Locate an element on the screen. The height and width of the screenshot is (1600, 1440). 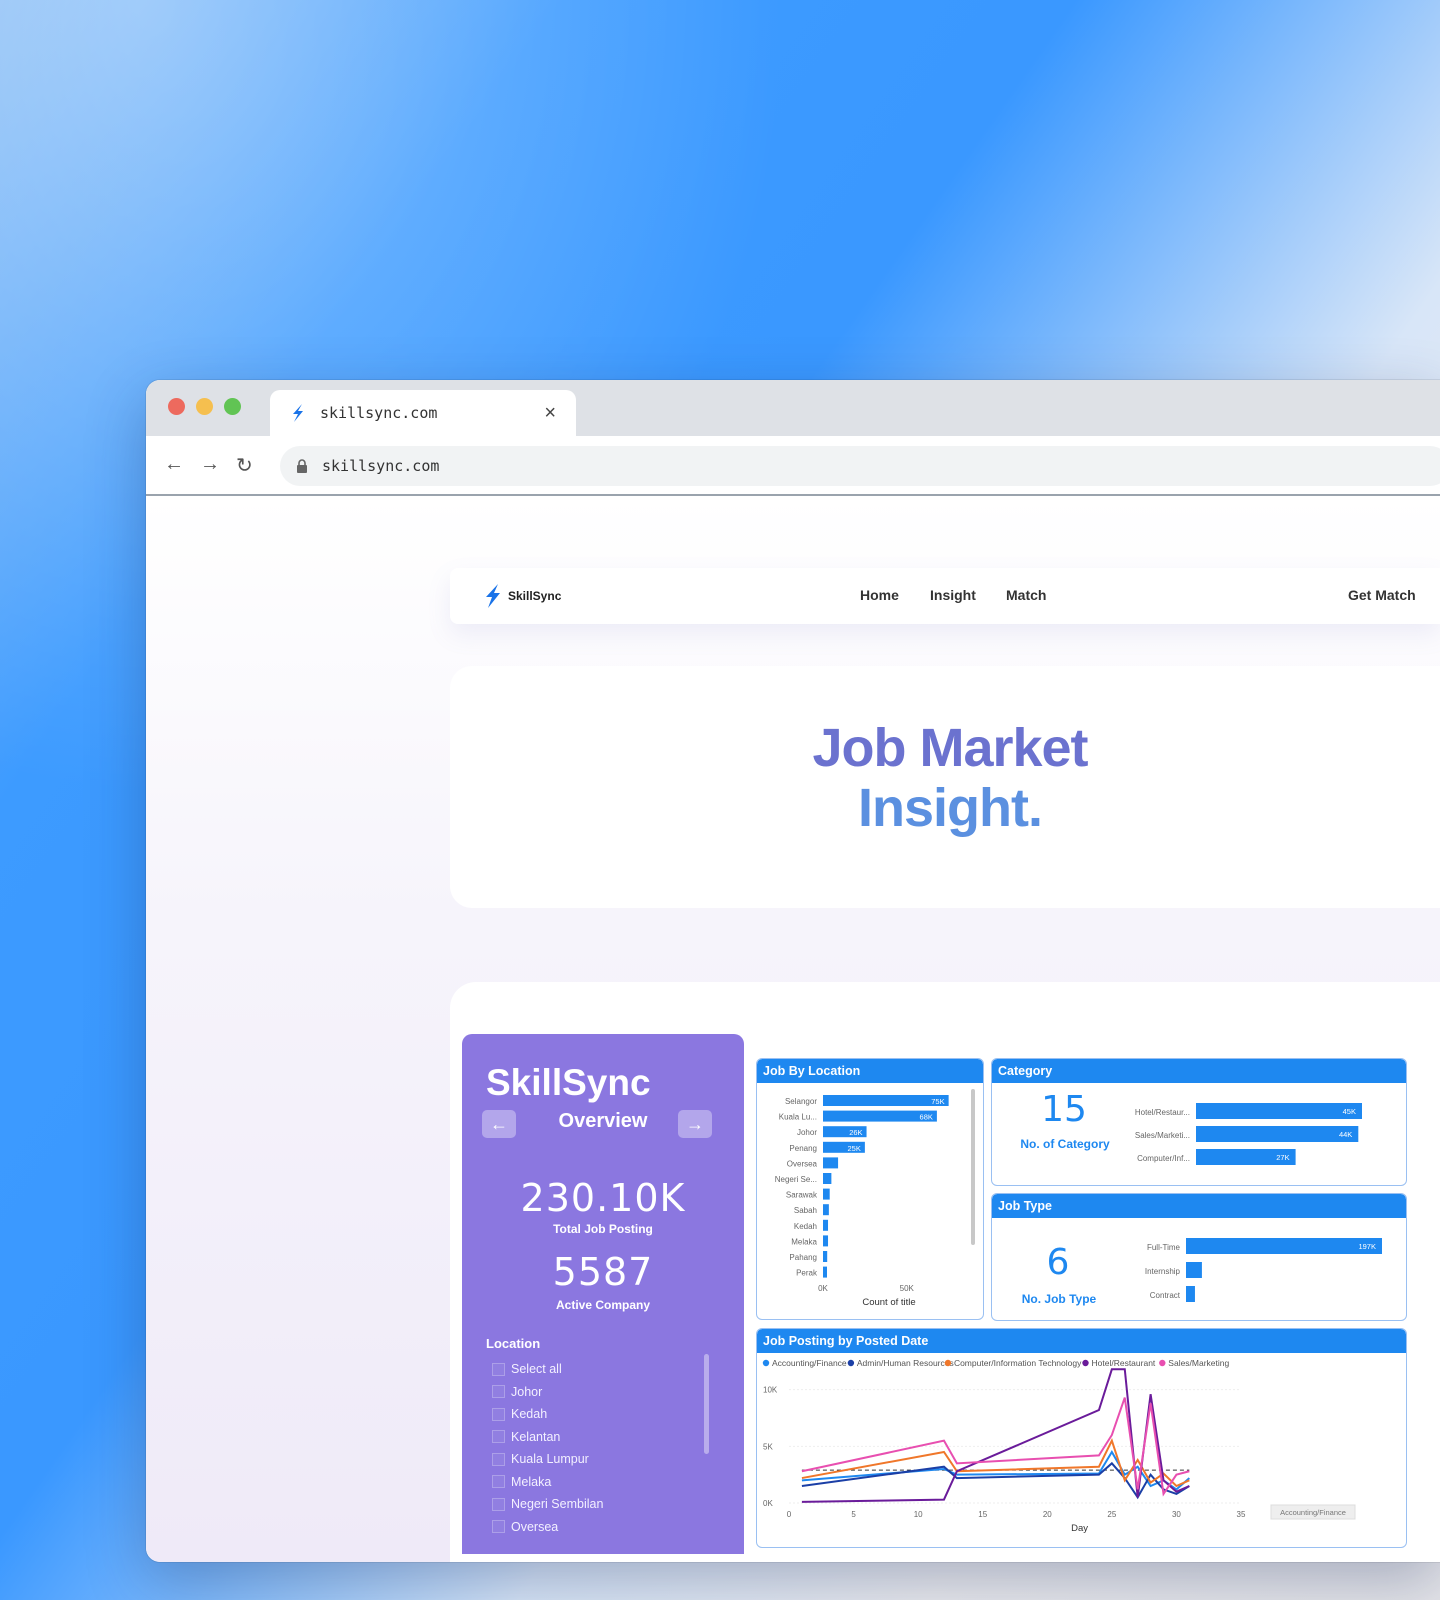
x-tick-label: 20 is located at coordinates (1047, 1514).